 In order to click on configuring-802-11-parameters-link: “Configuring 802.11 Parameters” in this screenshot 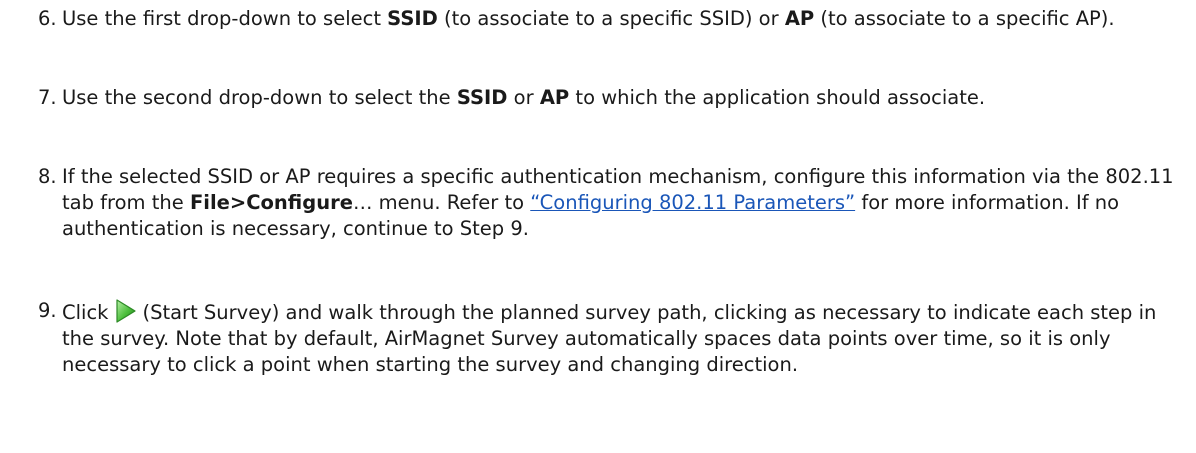, I will do `click(692, 202)`.